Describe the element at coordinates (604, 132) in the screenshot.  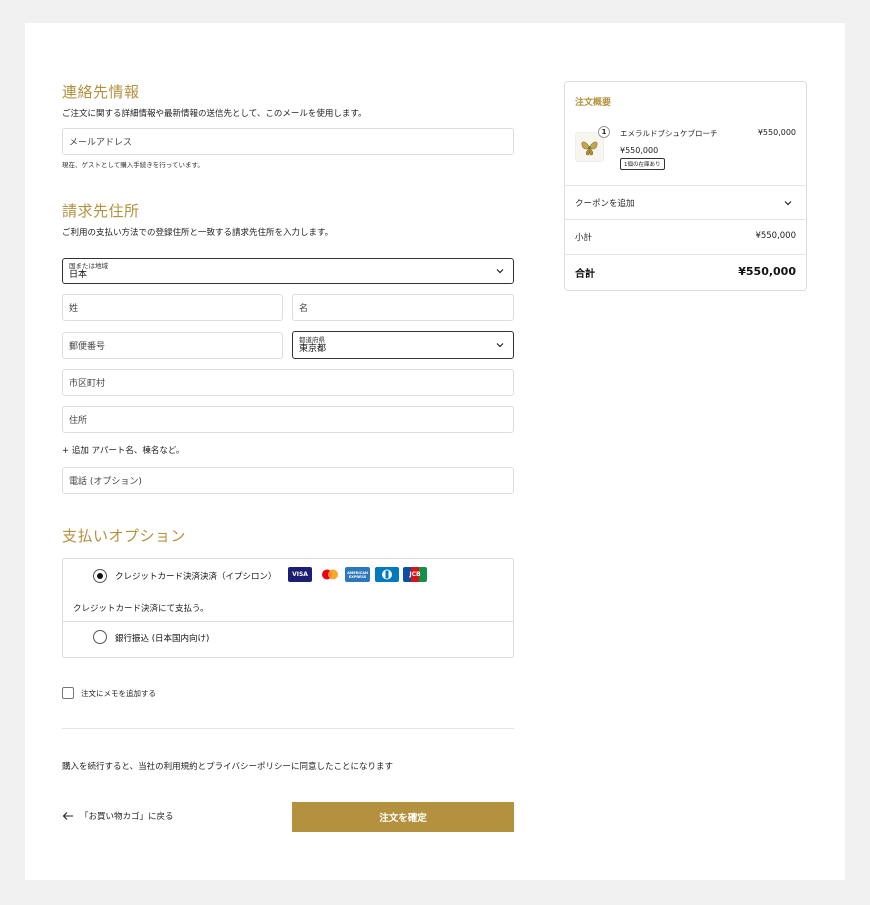
I see `quantity-badge: 1` at that location.